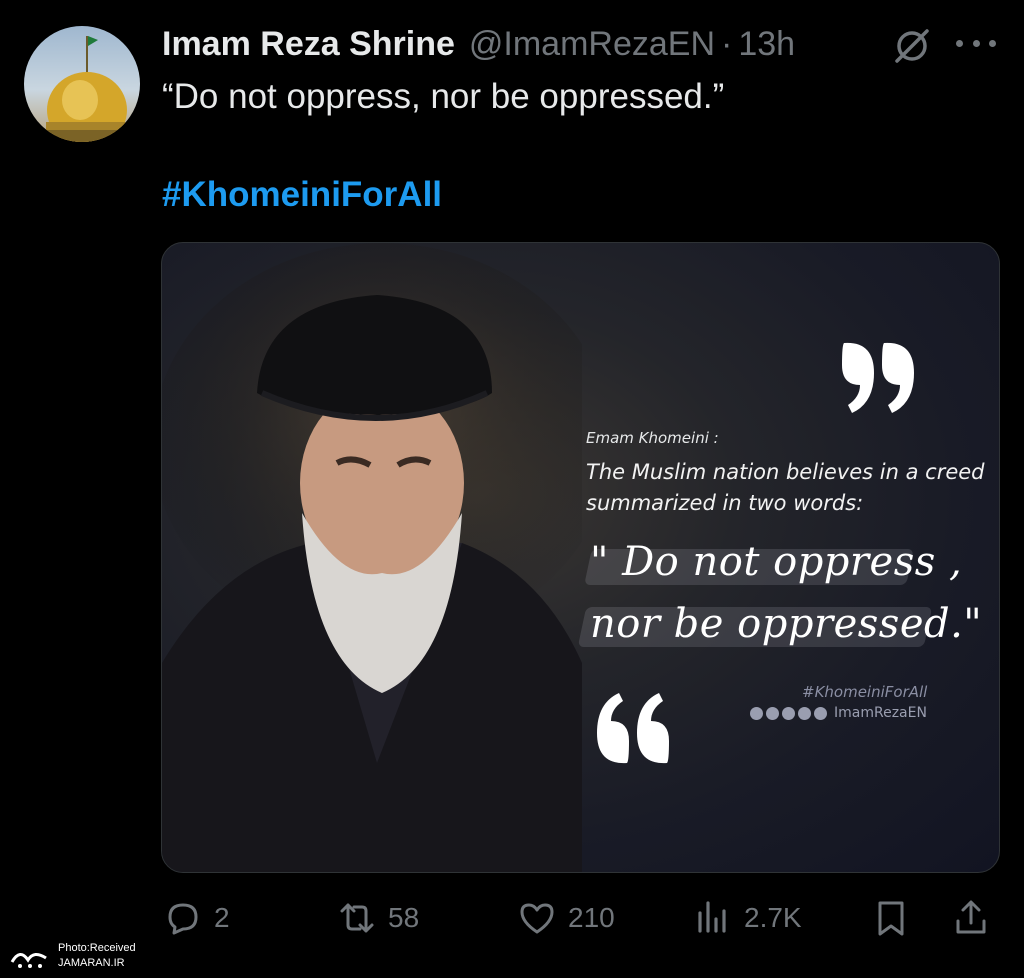 Image resolution: width=1024 pixels, height=978 pixels. Describe the element at coordinates (788, 713) in the screenshot. I see `youtube-icon` at that location.